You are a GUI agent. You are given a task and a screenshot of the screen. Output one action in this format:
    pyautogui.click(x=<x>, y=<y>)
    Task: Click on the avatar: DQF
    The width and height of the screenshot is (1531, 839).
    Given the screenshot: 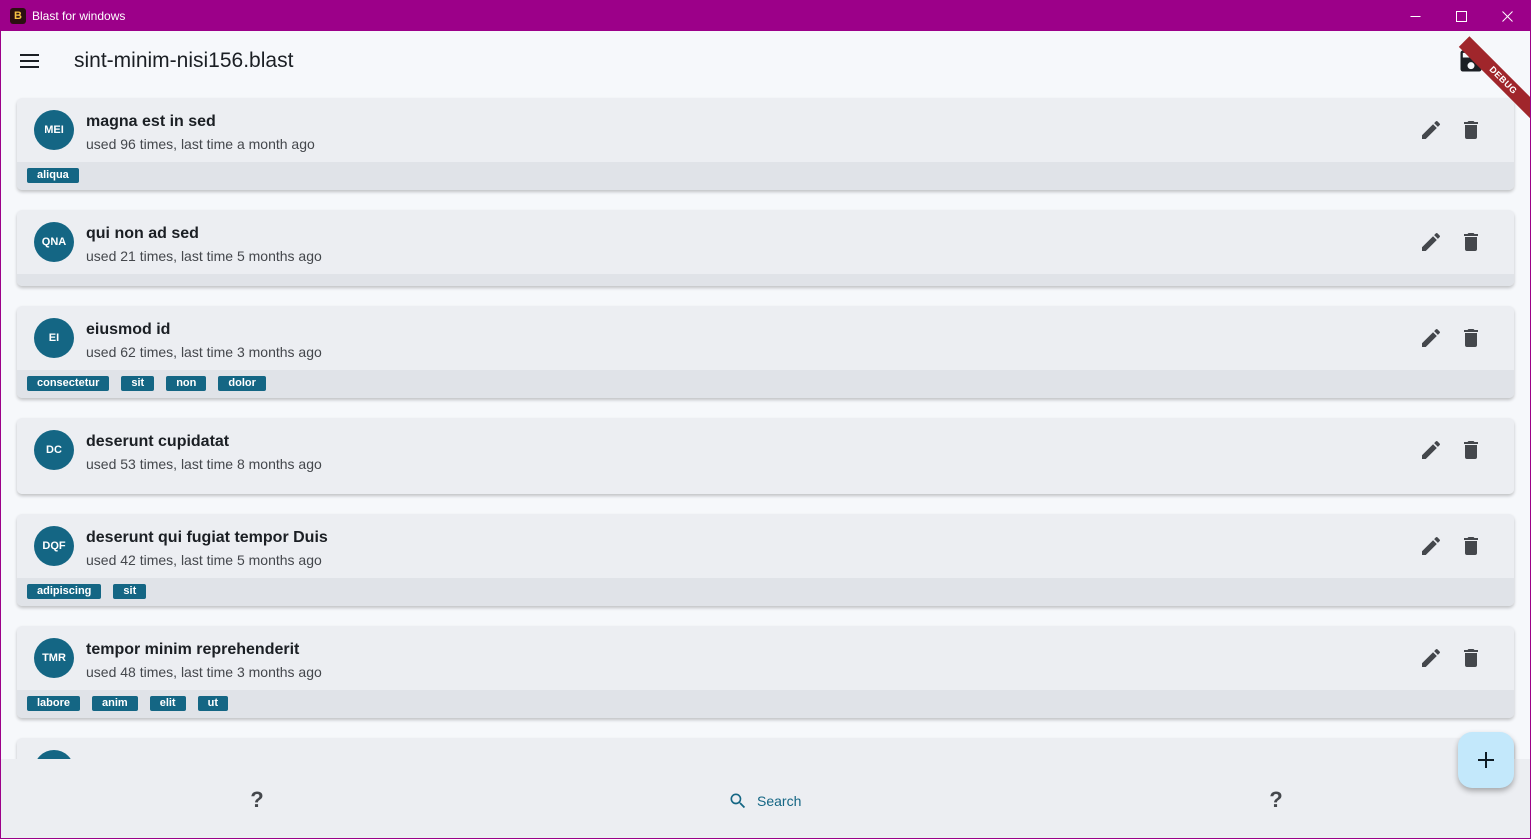 What is the action you would take?
    pyautogui.click(x=54, y=546)
    